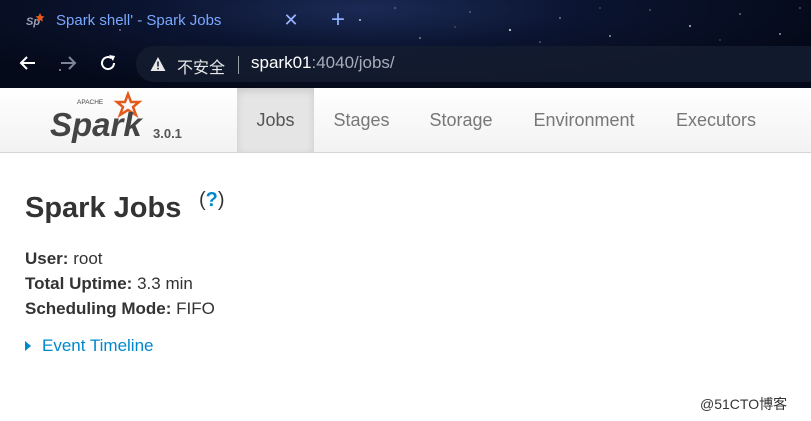 The height and width of the screenshot is (421, 811). What do you see at coordinates (744, 404) in the screenshot?
I see `watermark: @51CTO博客` at bounding box center [744, 404].